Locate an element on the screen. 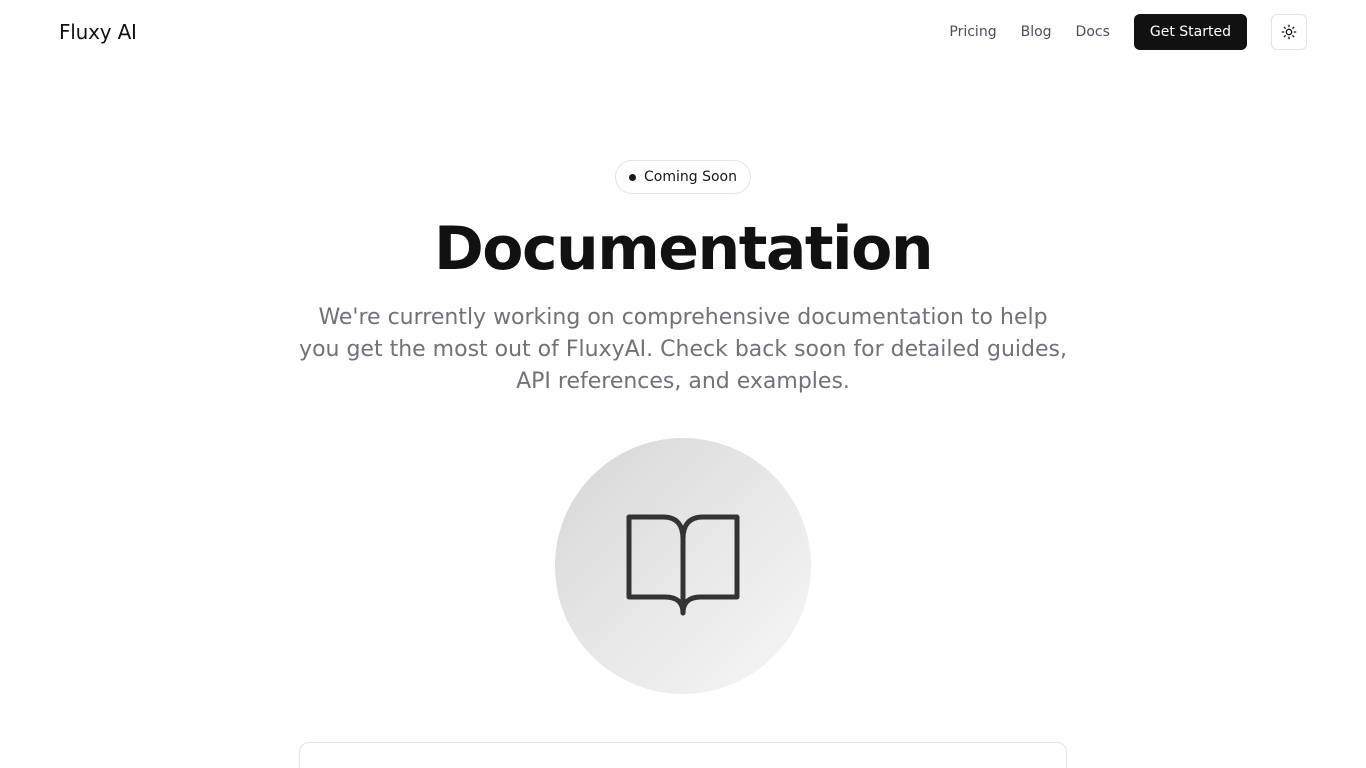  page-title: Documentation is located at coordinates (683, 249).